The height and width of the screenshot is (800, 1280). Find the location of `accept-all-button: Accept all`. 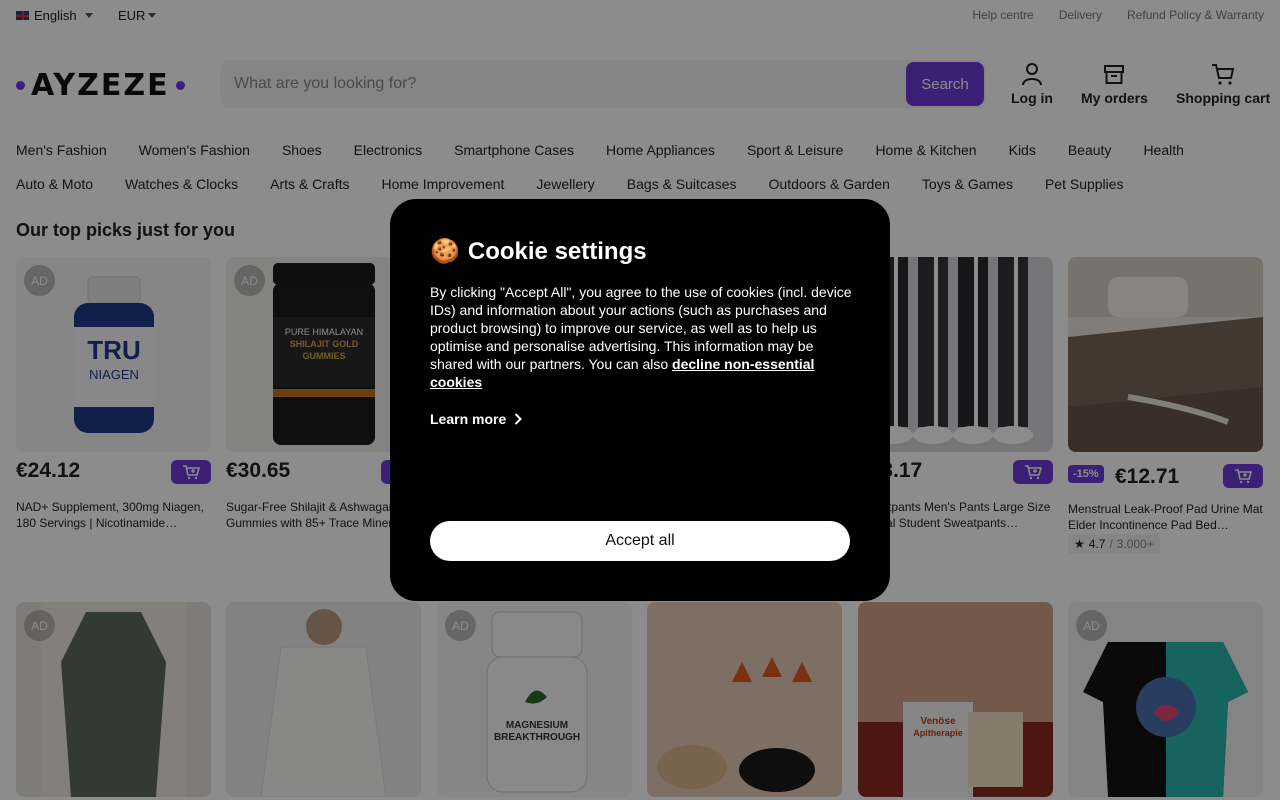

accept-all-button: Accept all is located at coordinates (640, 541).